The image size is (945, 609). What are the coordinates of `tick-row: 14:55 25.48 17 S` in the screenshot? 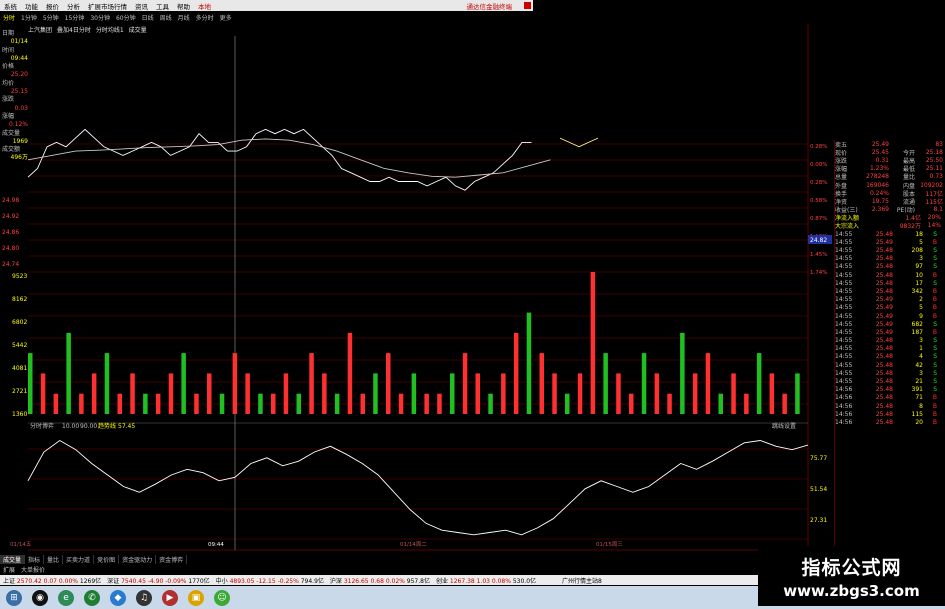 It's located at (890, 283).